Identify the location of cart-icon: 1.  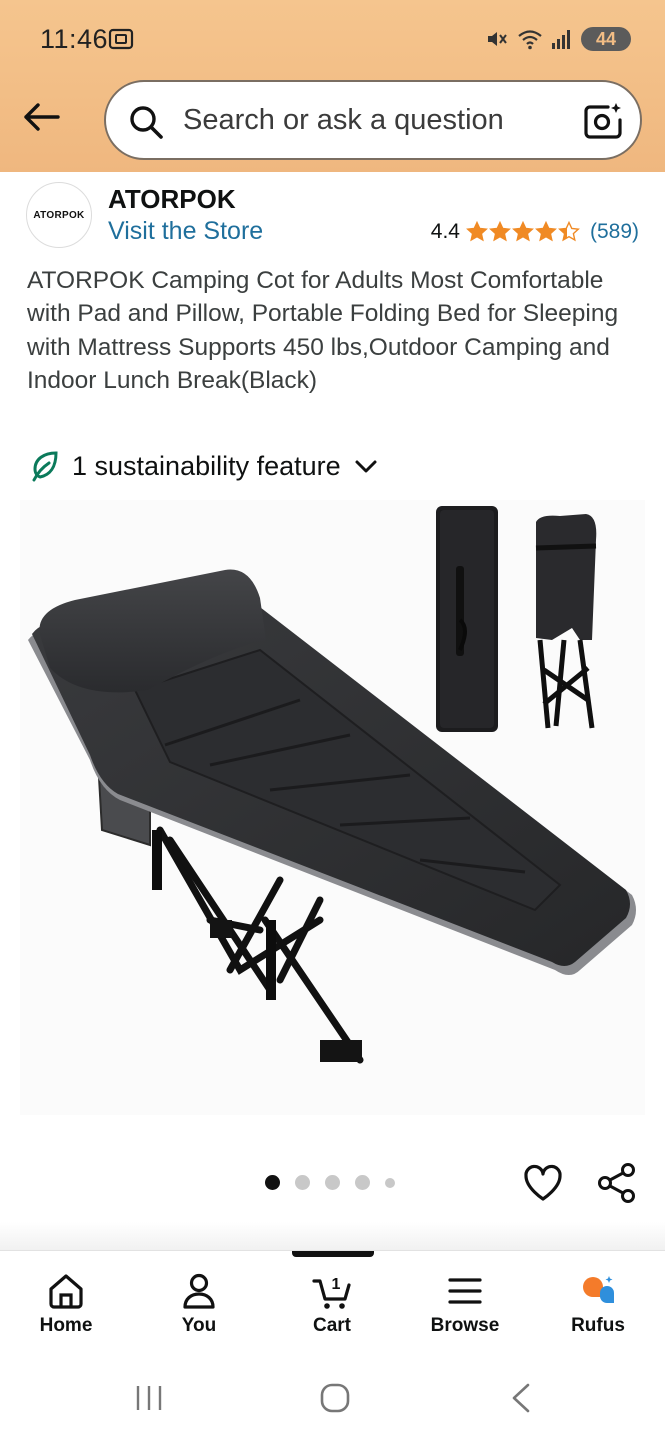
(331, 1292).